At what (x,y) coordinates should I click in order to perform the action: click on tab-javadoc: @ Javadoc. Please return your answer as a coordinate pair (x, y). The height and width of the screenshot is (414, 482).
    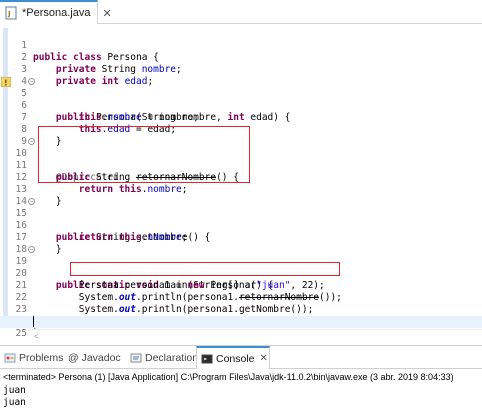
    Looking at the image, I should click on (95, 357).